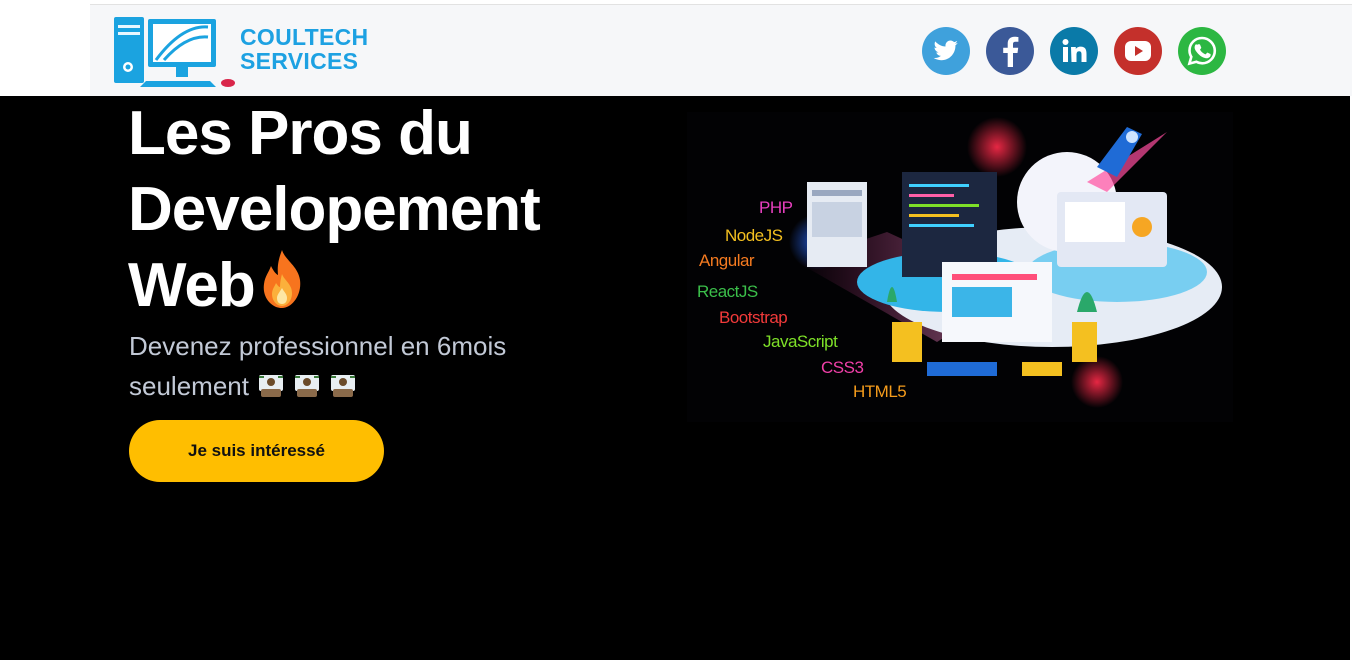 This screenshot has width=1352, height=660. Describe the element at coordinates (727, 260) in the screenshot. I see `tech-label-angular: Angular` at that location.